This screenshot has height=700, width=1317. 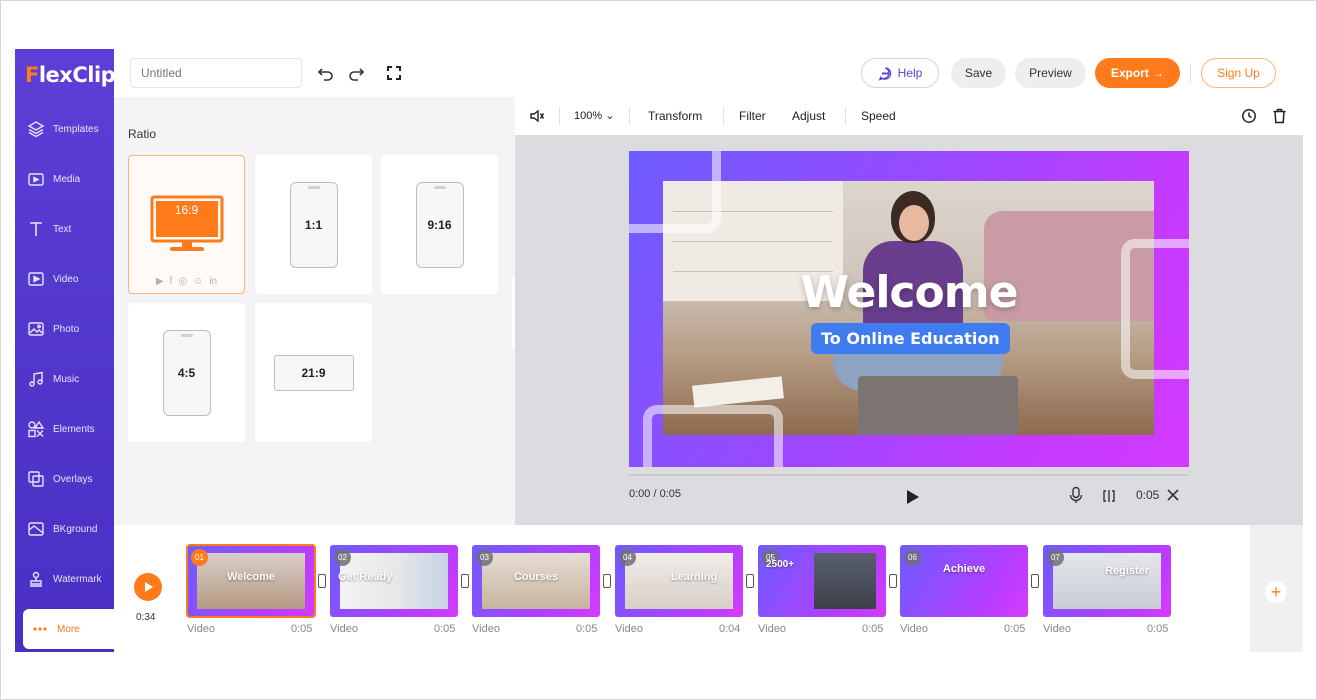 What do you see at coordinates (629, 116) in the screenshot?
I see `toolbar-separator` at bounding box center [629, 116].